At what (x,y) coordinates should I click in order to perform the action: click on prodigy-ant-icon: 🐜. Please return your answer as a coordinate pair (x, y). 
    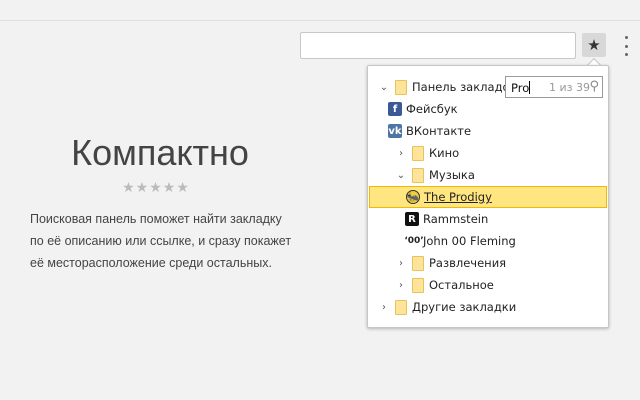
    Looking at the image, I should click on (413, 197).